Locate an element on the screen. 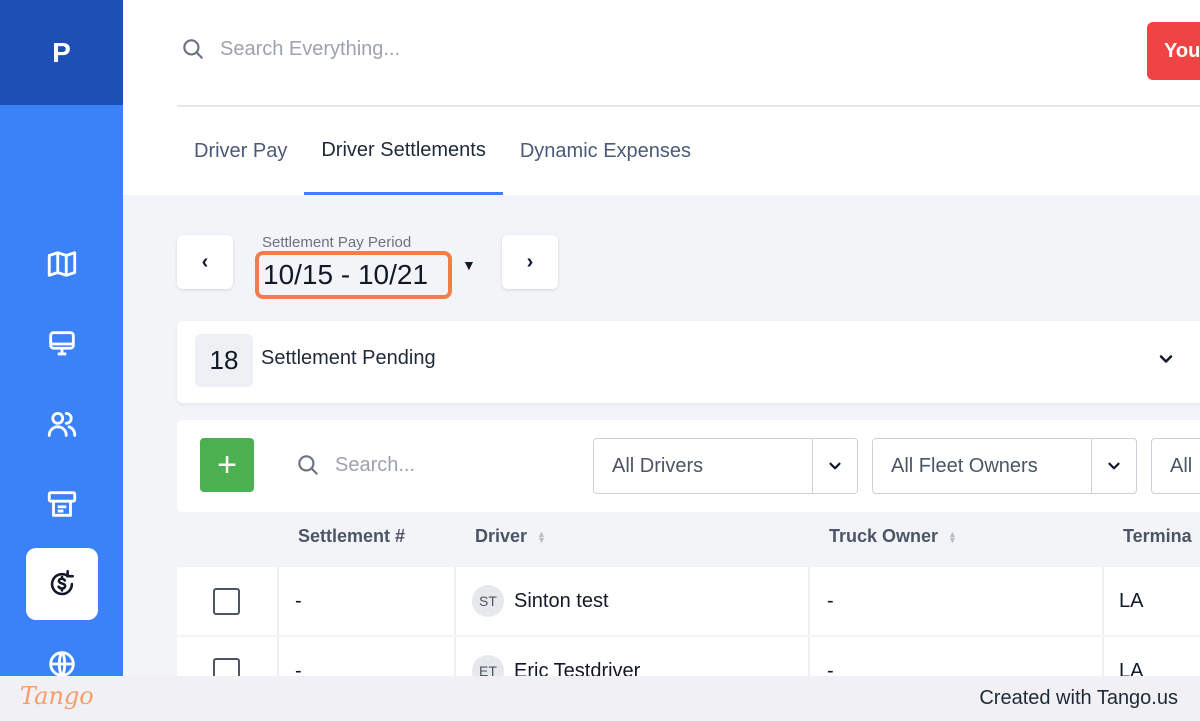  period-label: Settlement Pay Period is located at coordinates (337, 242).